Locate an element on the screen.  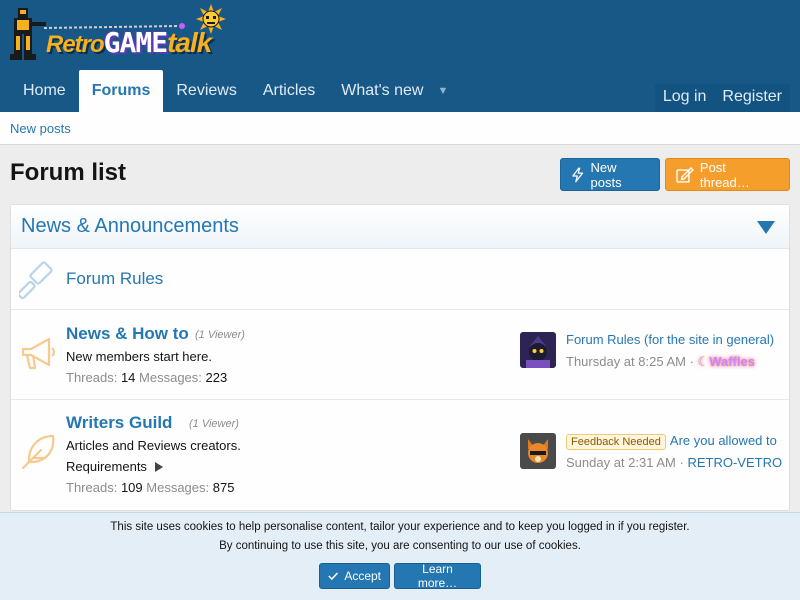
nav-tab-articles: Articles is located at coordinates (289, 91).